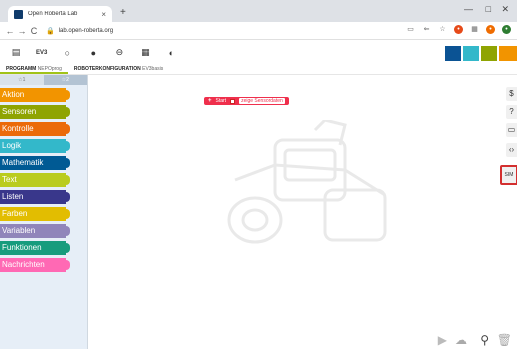  Describe the element at coordinates (22, 31) in the screenshot. I see `forward-button: →` at that location.